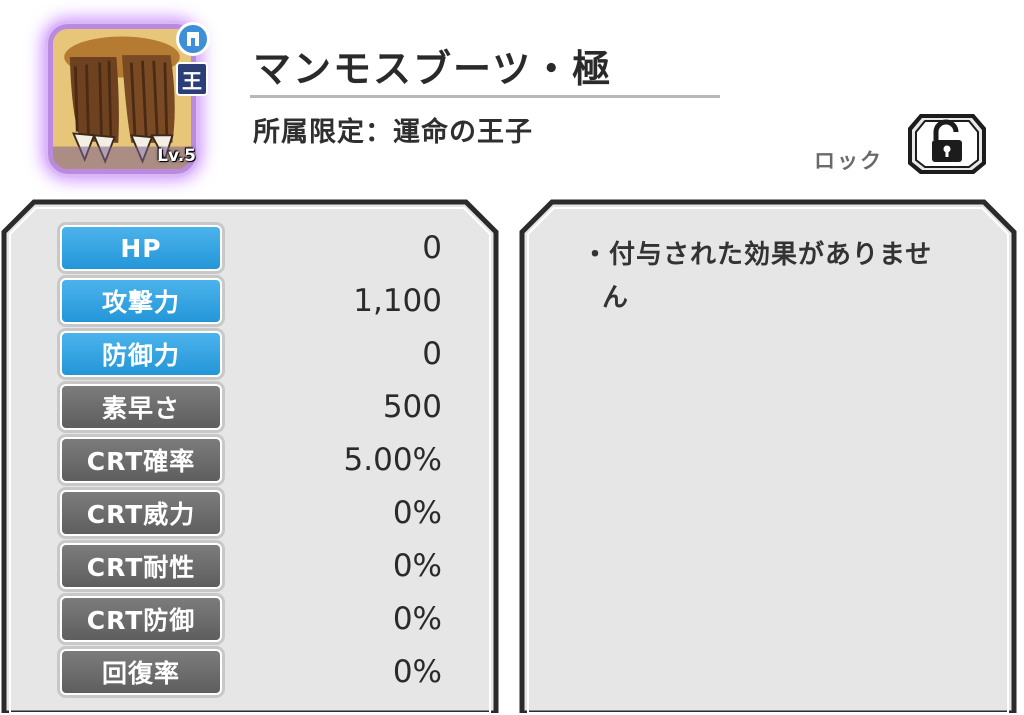  What do you see at coordinates (417, 672) in the screenshot?
I see `stat-value-recovery: 0%` at bounding box center [417, 672].